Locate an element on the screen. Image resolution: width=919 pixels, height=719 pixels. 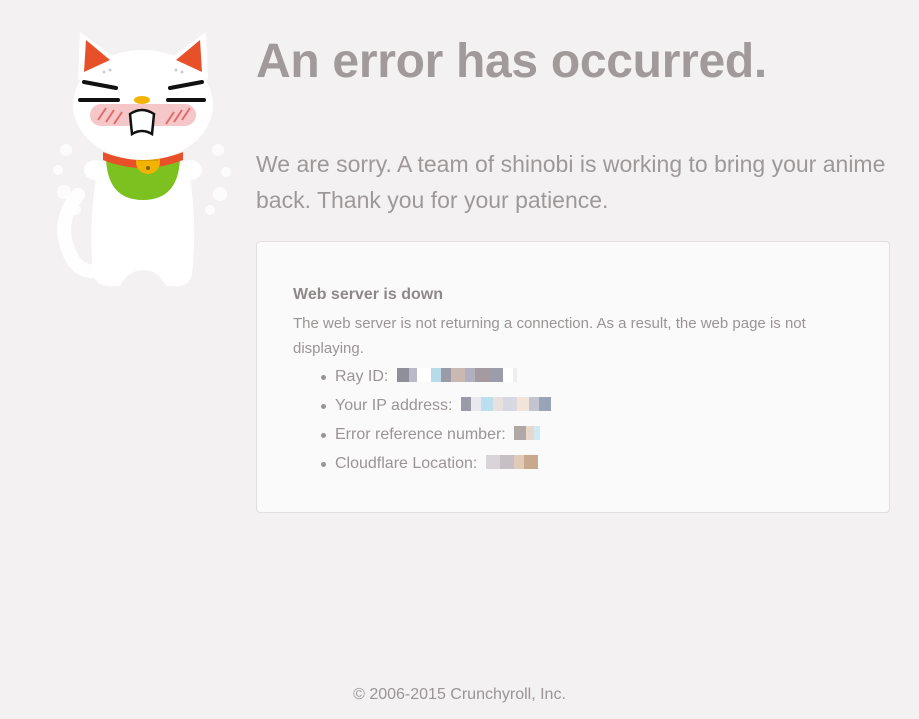
detail-ip-address: Your IP address: is located at coordinates (445, 407).